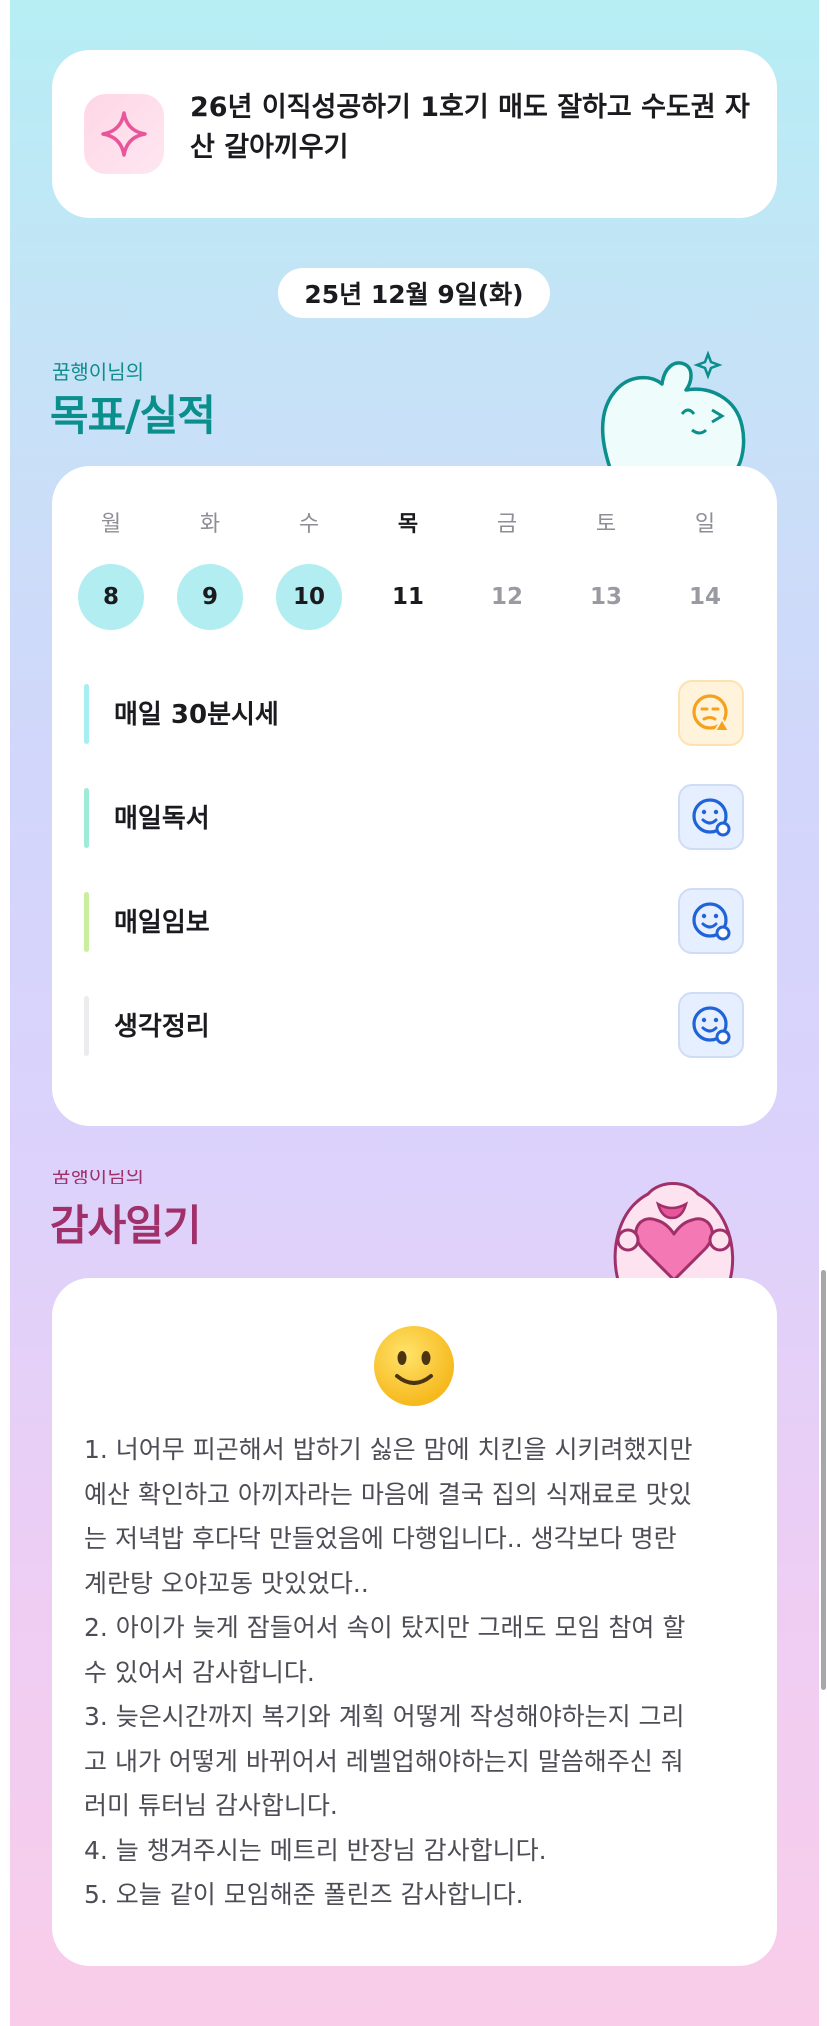 Image resolution: width=827 pixels, height=2026 pixels. What do you see at coordinates (162, 819) in the screenshot?
I see `goal-label: 매일독서` at bounding box center [162, 819].